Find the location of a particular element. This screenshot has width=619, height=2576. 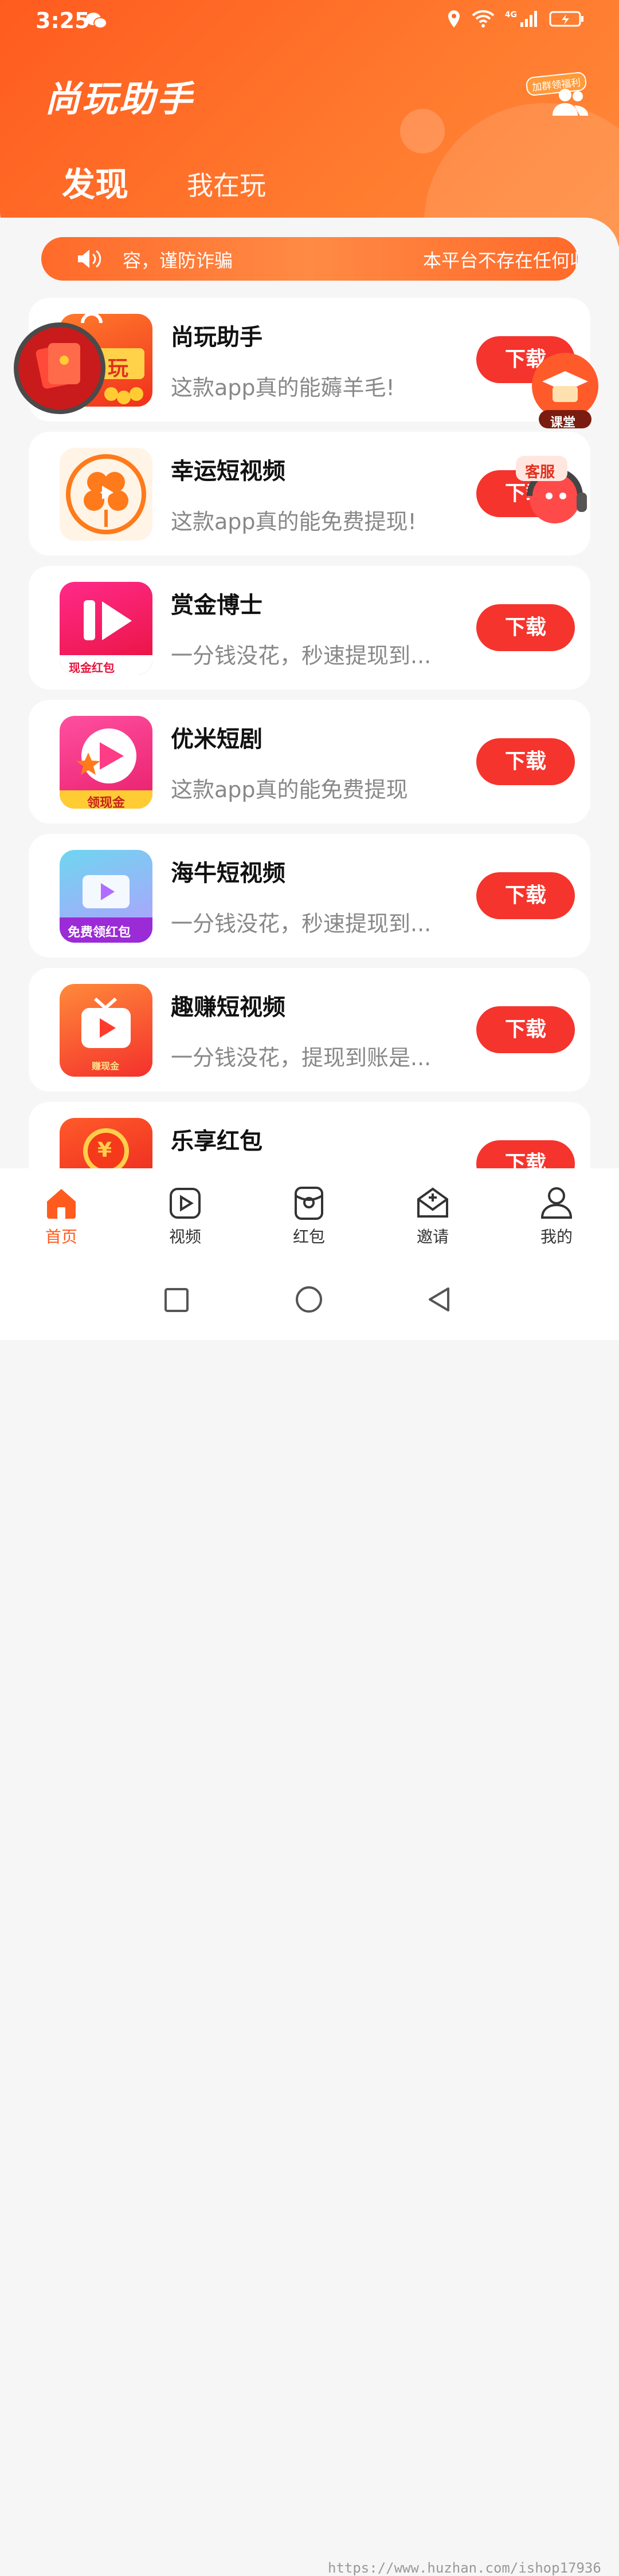

header: 3:25 4G 尚玩助手 加群领福利 发现 我在玩 is located at coordinates (309, 123).